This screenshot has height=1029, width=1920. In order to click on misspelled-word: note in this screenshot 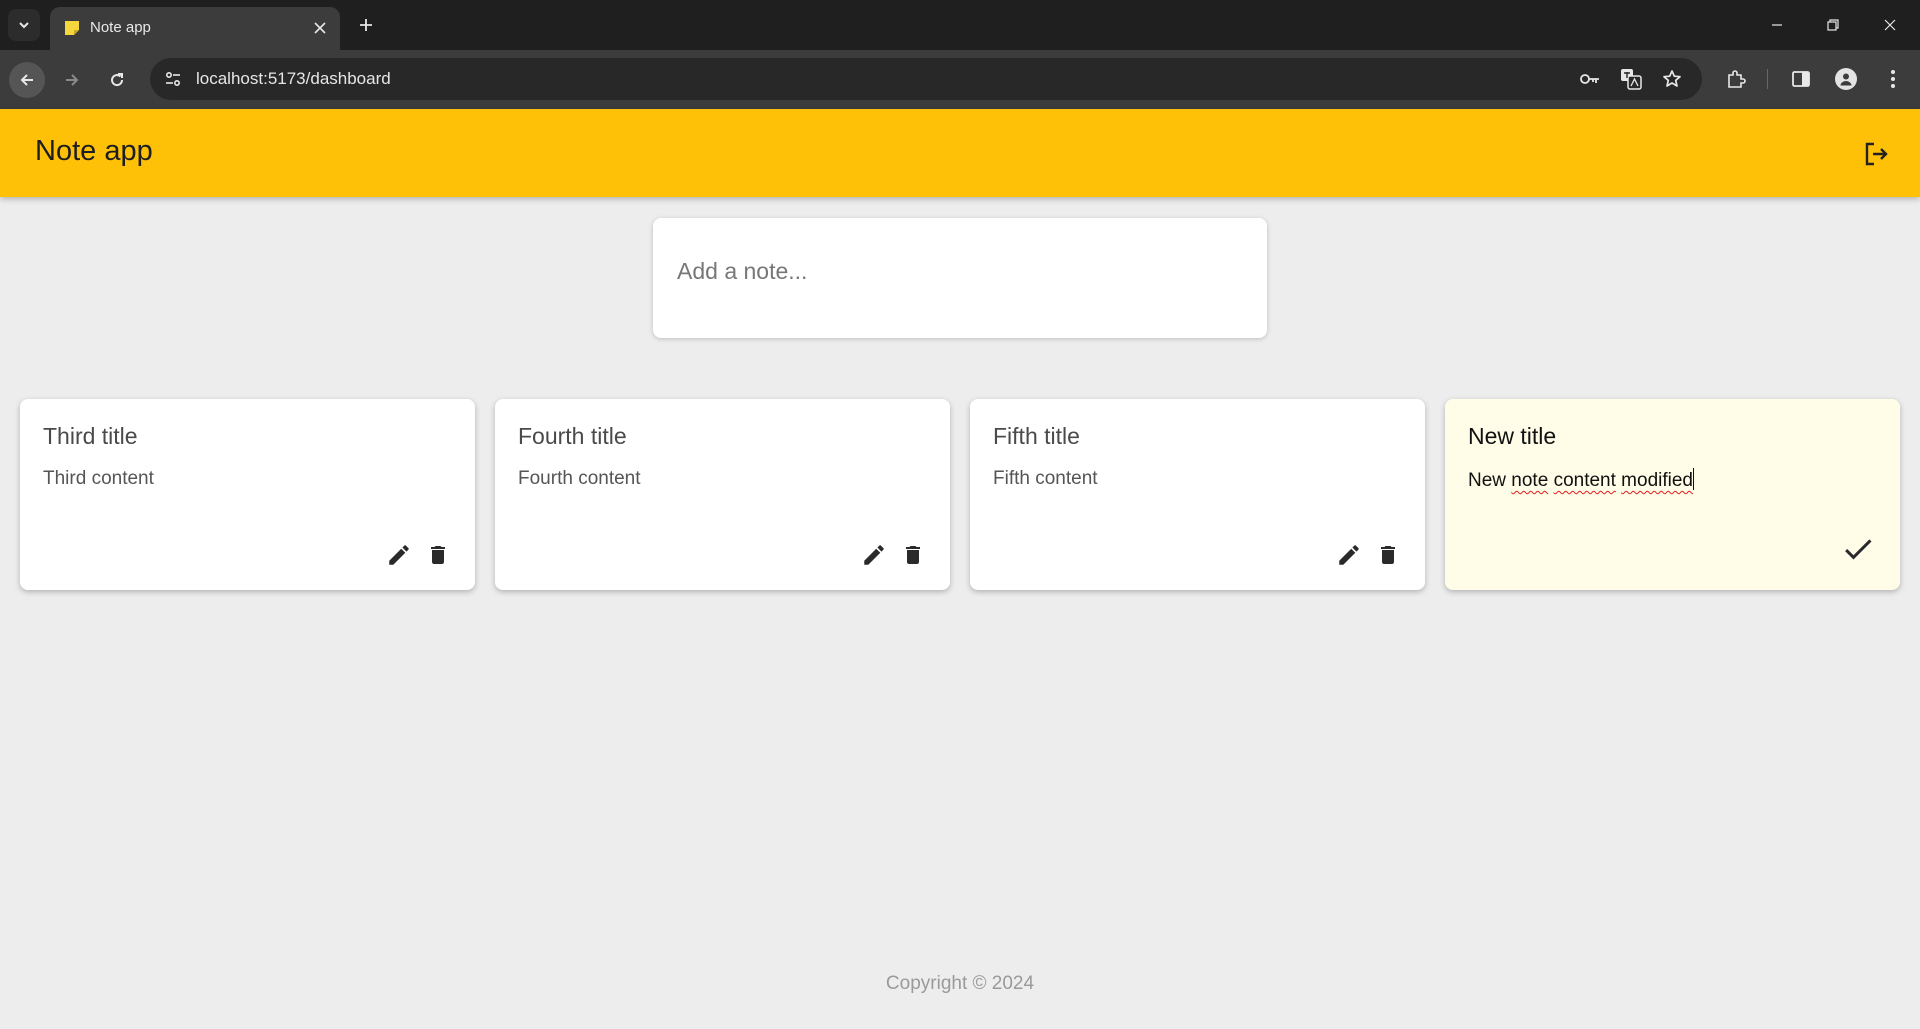, I will do `click(1530, 480)`.